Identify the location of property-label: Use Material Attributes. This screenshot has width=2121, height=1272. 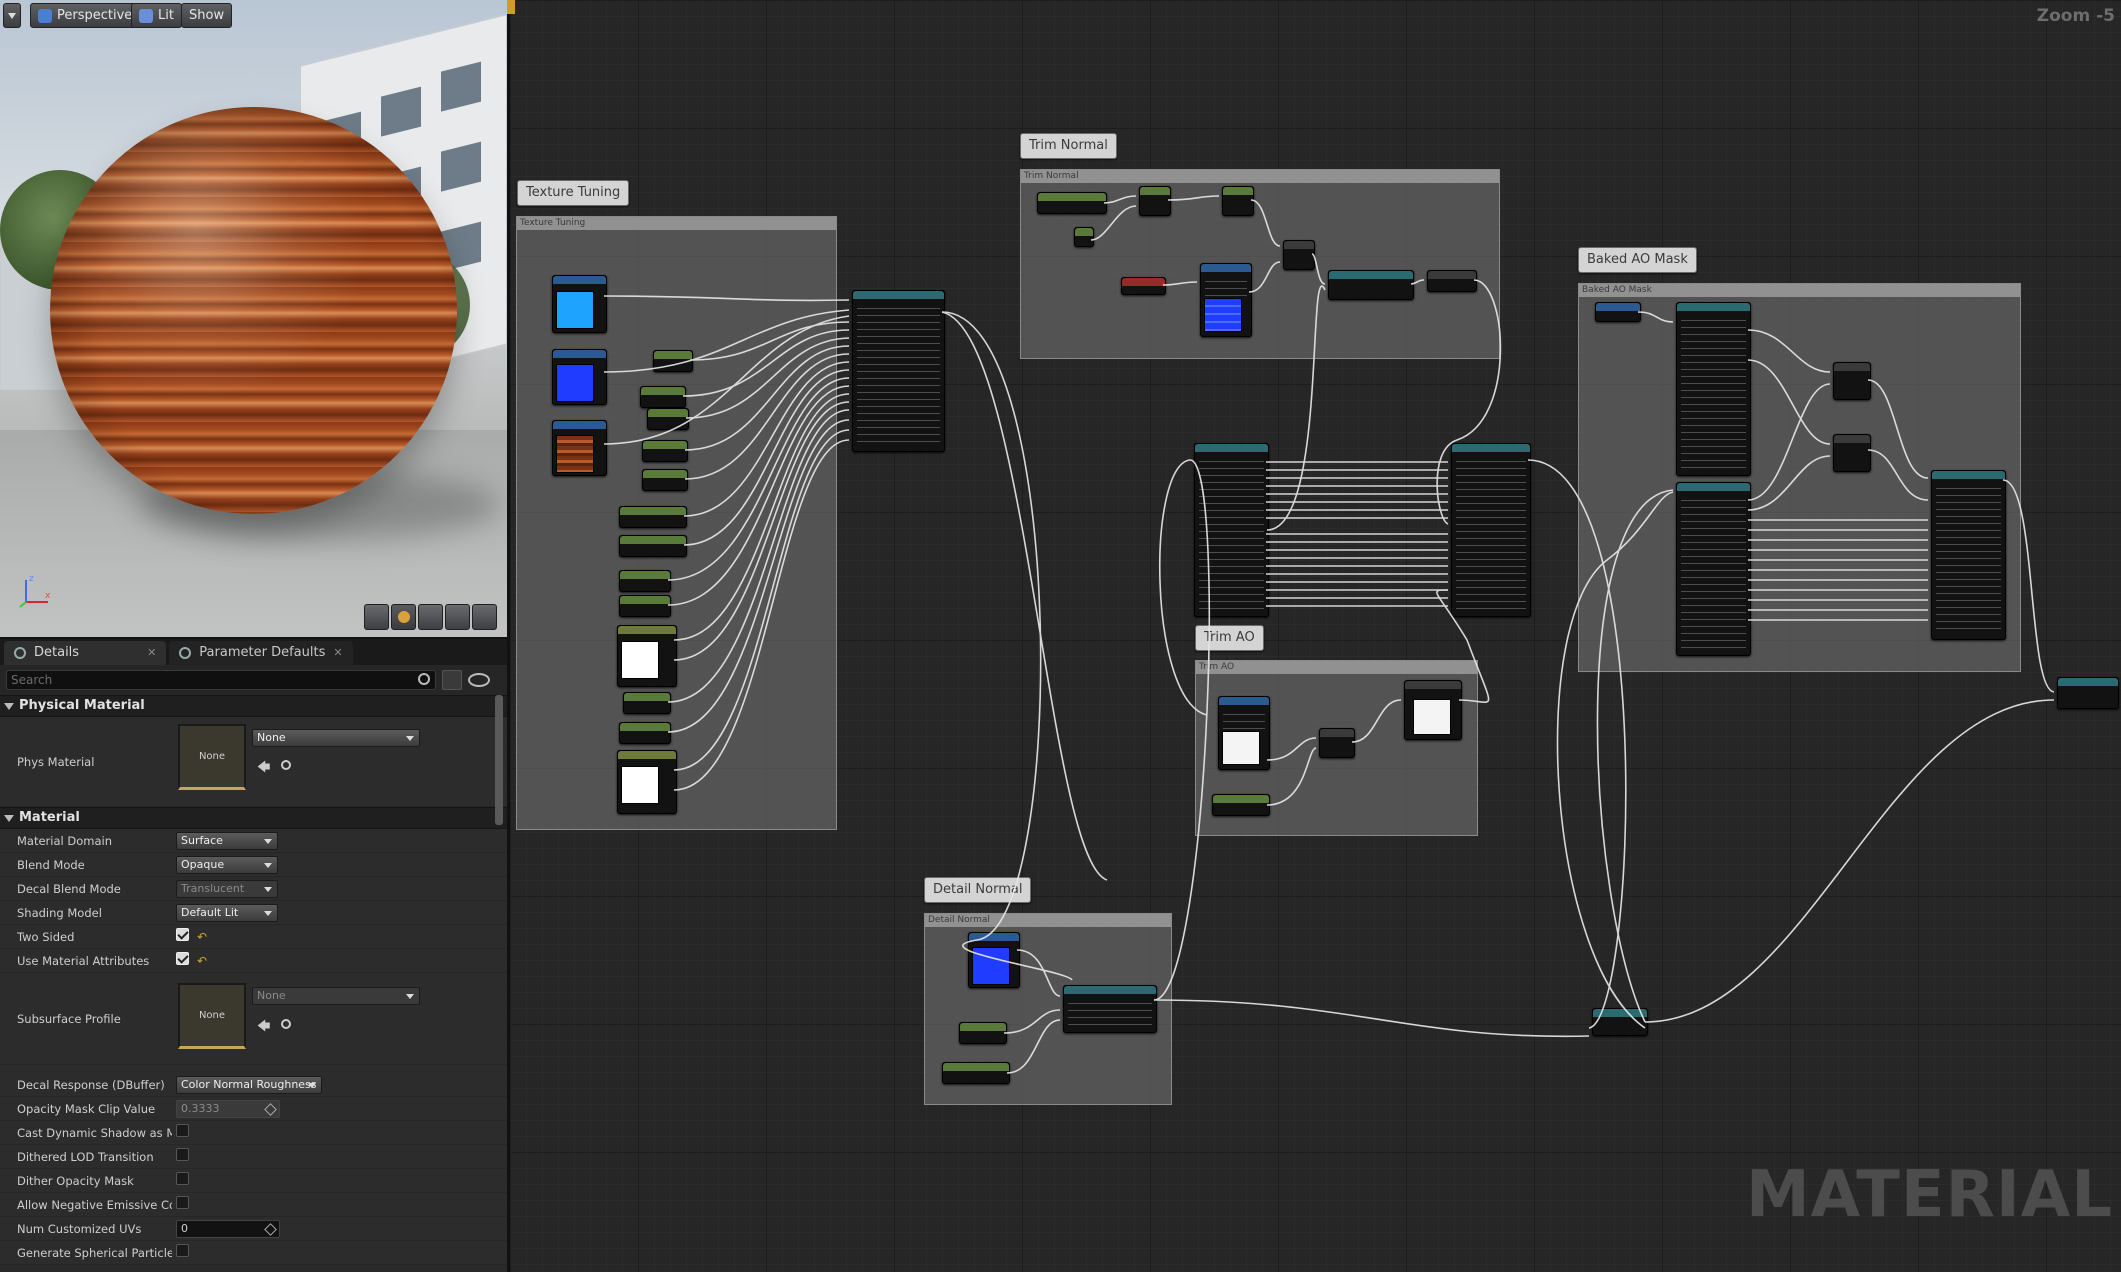
(83, 961).